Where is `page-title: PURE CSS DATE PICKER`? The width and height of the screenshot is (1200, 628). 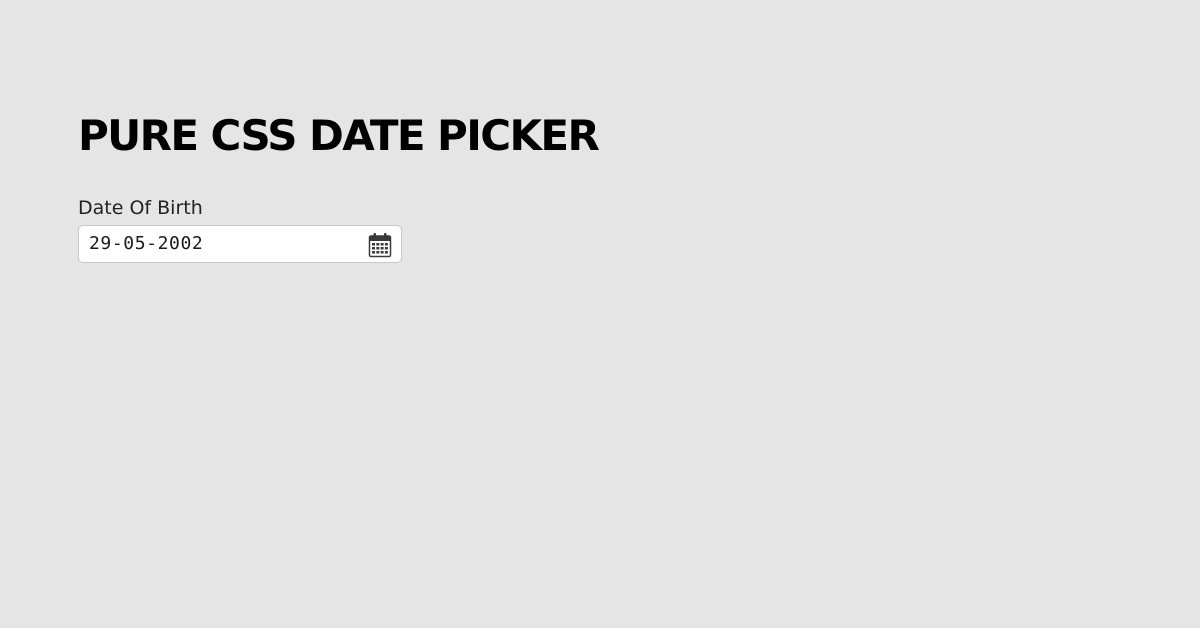 page-title: PURE CSS DATE PICKER is located at coordinates (339, 135).